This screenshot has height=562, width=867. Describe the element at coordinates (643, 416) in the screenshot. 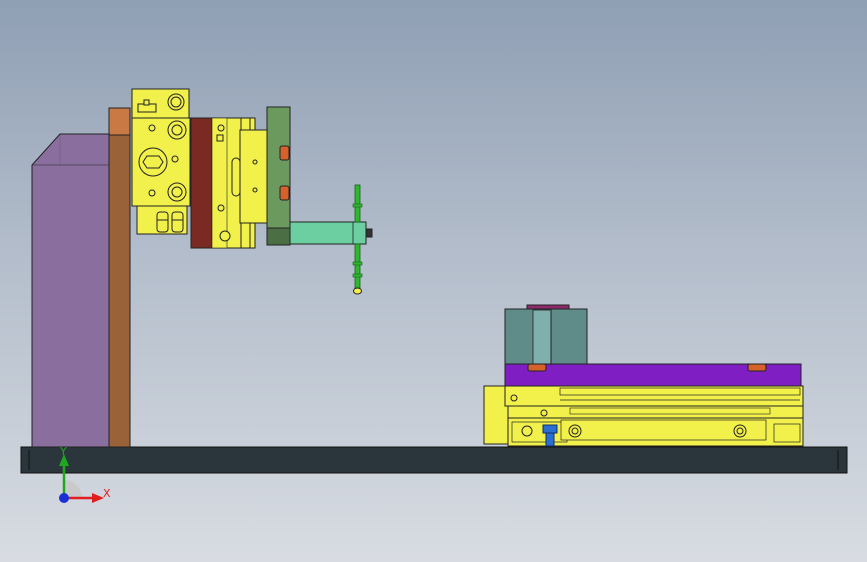

I see `slide-base` at that location.